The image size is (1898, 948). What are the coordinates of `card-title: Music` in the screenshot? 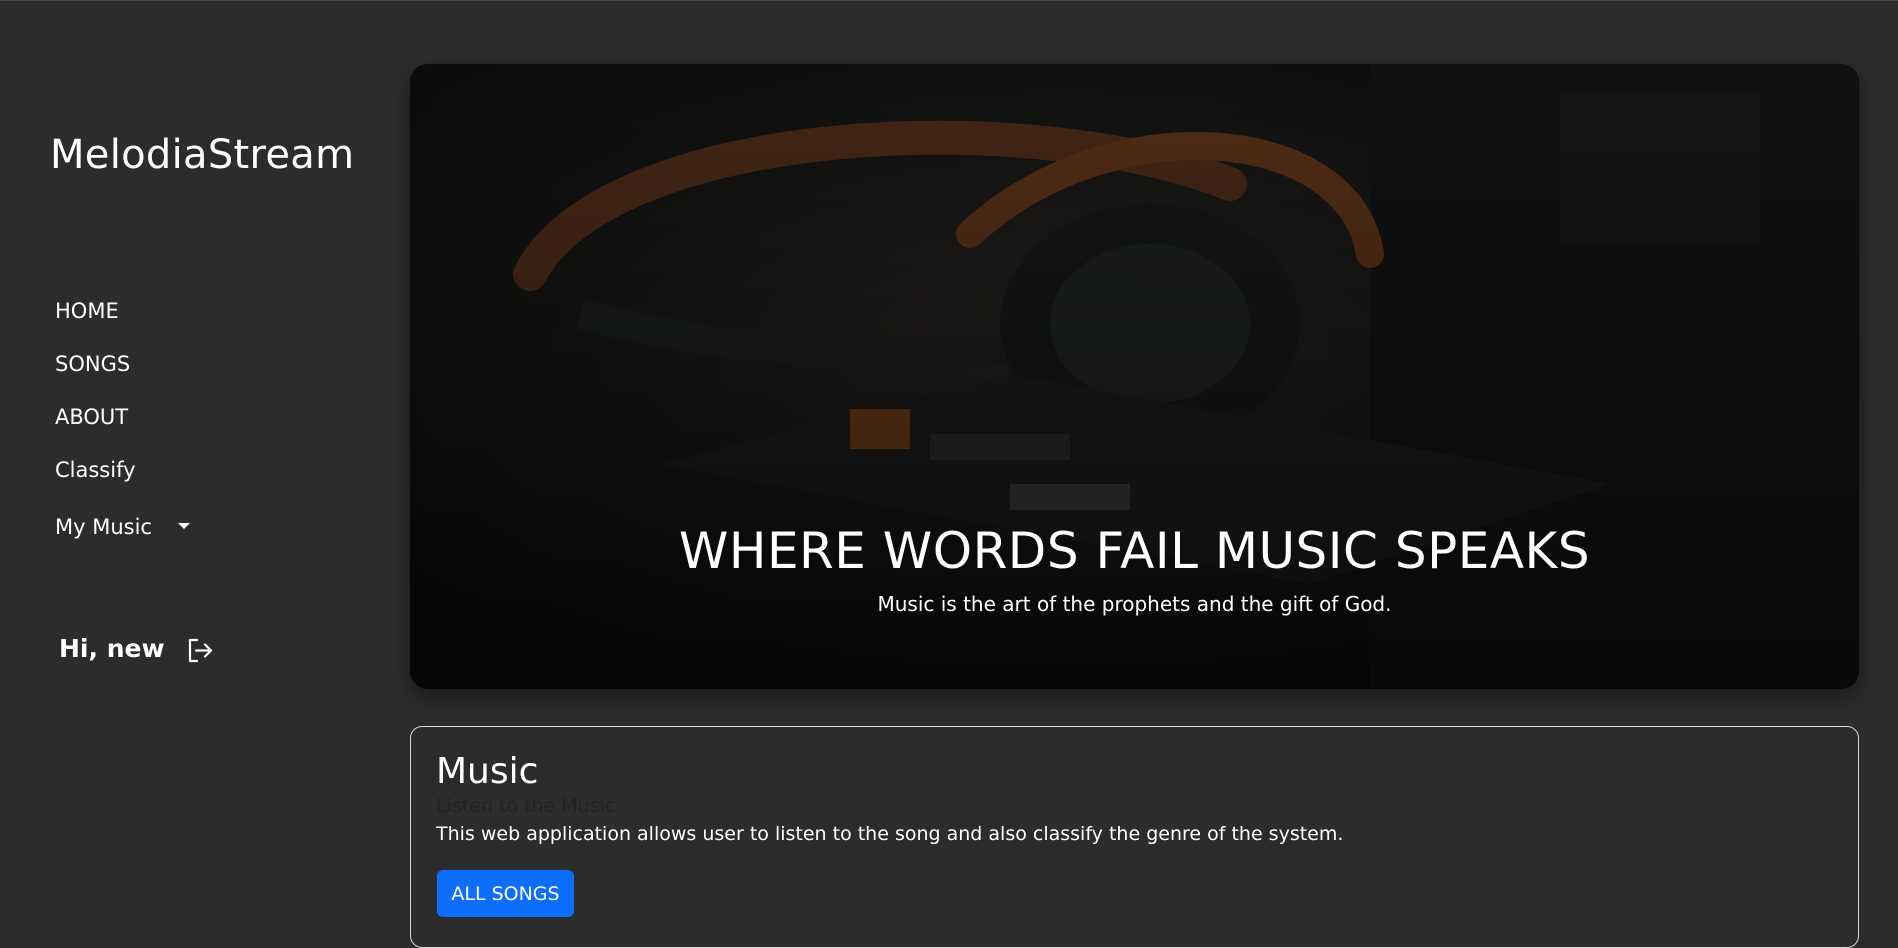 It's located at (487, 771).